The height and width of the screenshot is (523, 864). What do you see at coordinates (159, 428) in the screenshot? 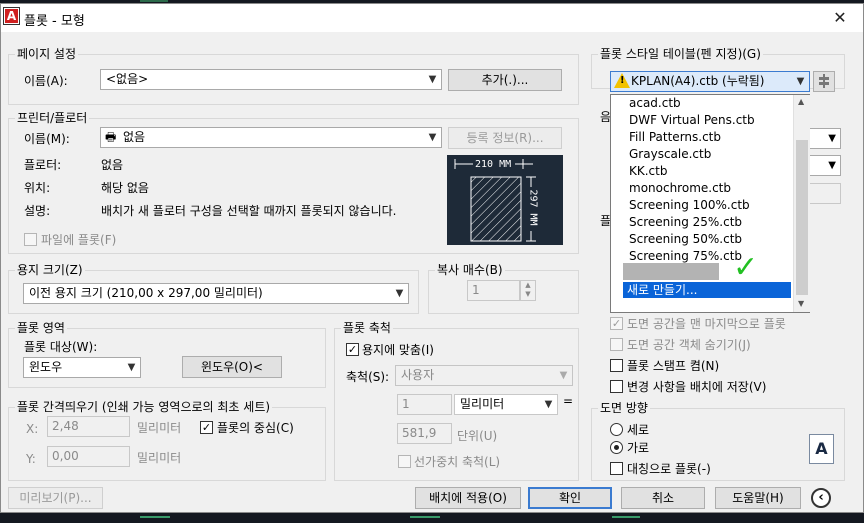
I see `offset-x-unit: 밀리미터` at bounding box center [159, 428].